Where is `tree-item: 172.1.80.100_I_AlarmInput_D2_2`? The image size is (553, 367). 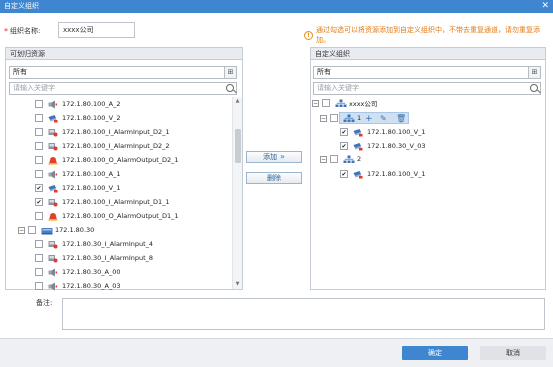 tree-item: 172.1.80.100_I_AlarmInput_D2_2 is located at coordinates (102, 146).